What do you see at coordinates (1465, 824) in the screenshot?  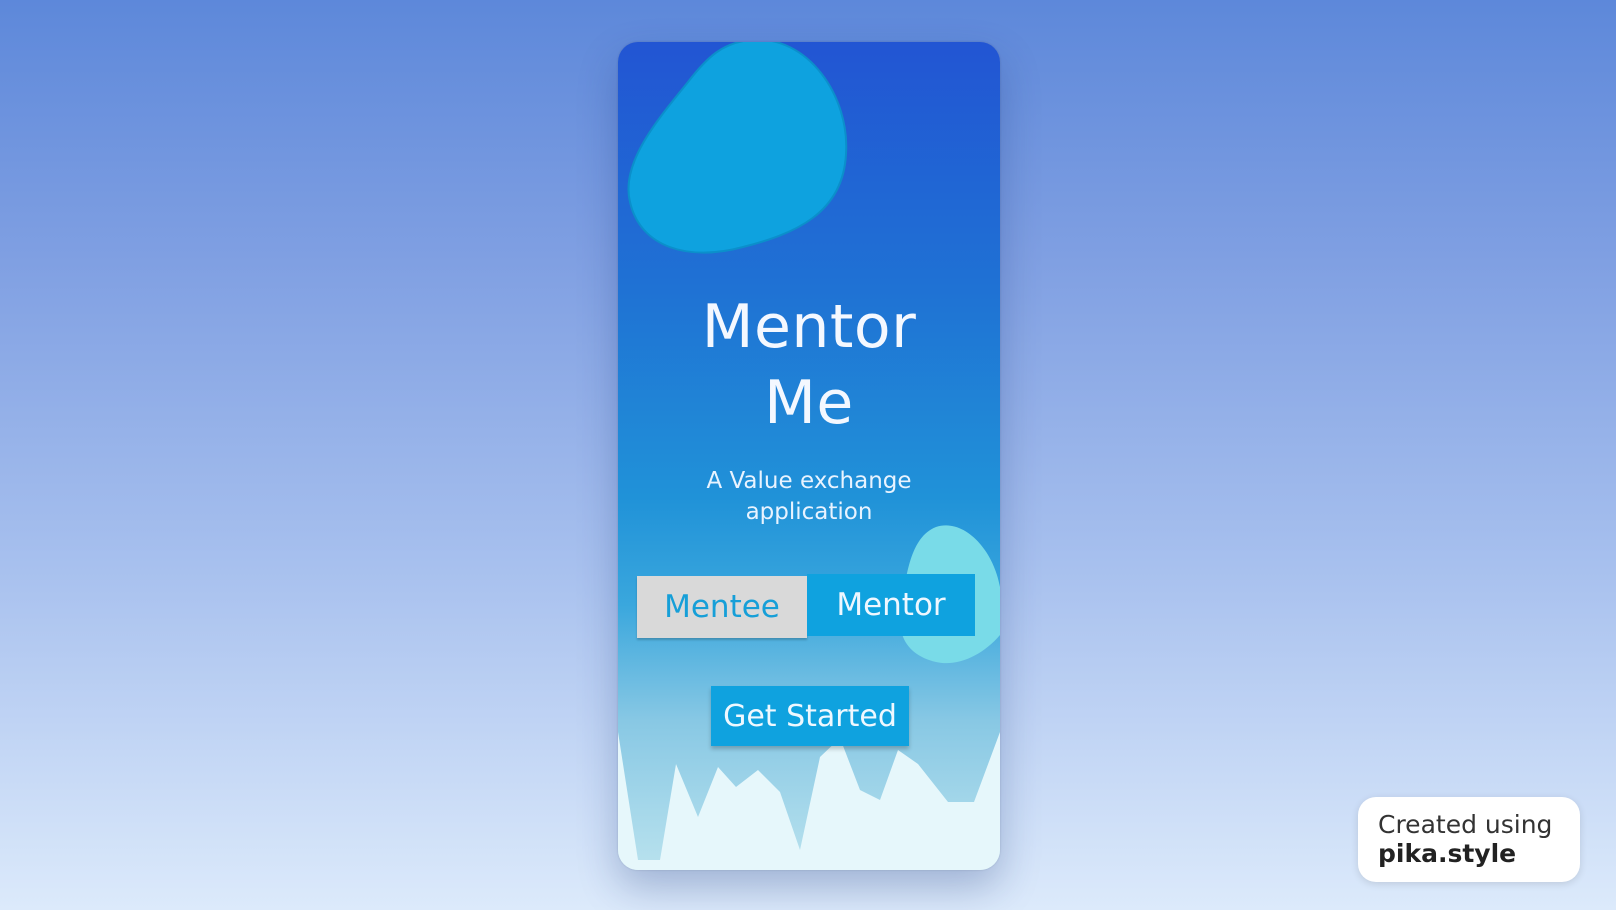 I see `watermark-created-using: Created using` at bounding box center [1465, 824].